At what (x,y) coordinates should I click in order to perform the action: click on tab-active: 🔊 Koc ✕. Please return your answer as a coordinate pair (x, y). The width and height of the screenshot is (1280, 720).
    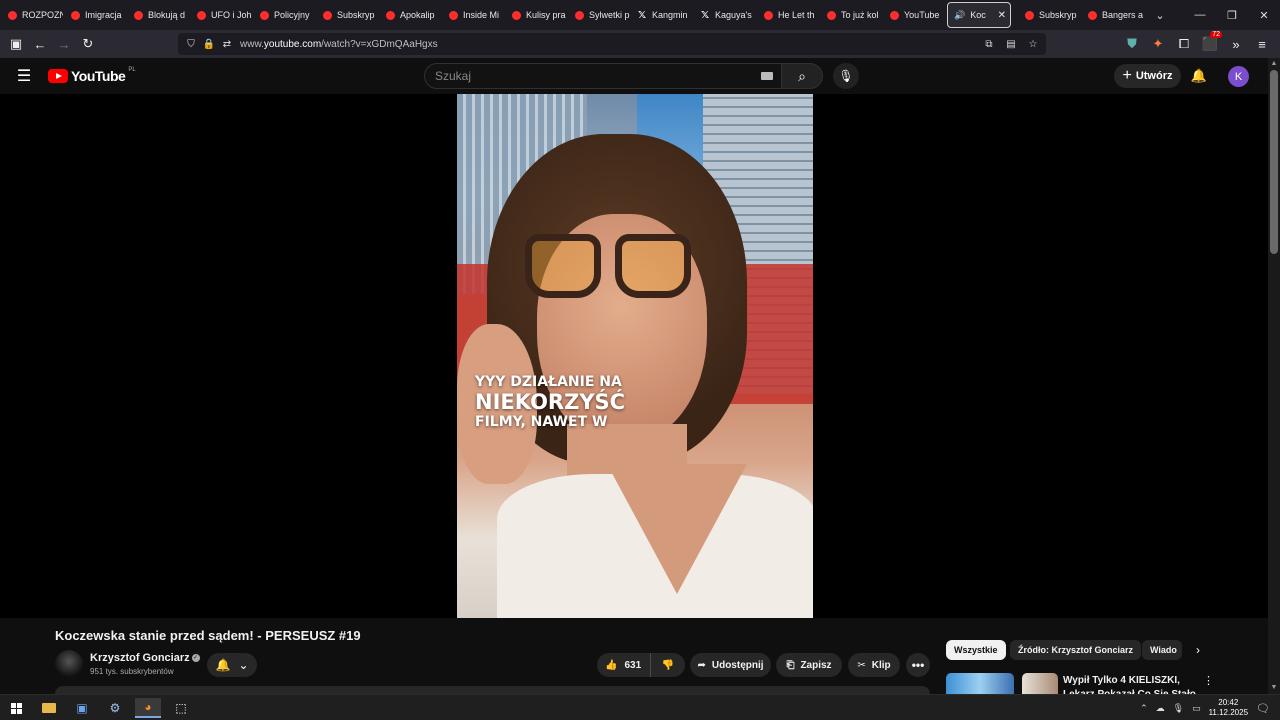
    Looking at the image, I should click on (979, 15).